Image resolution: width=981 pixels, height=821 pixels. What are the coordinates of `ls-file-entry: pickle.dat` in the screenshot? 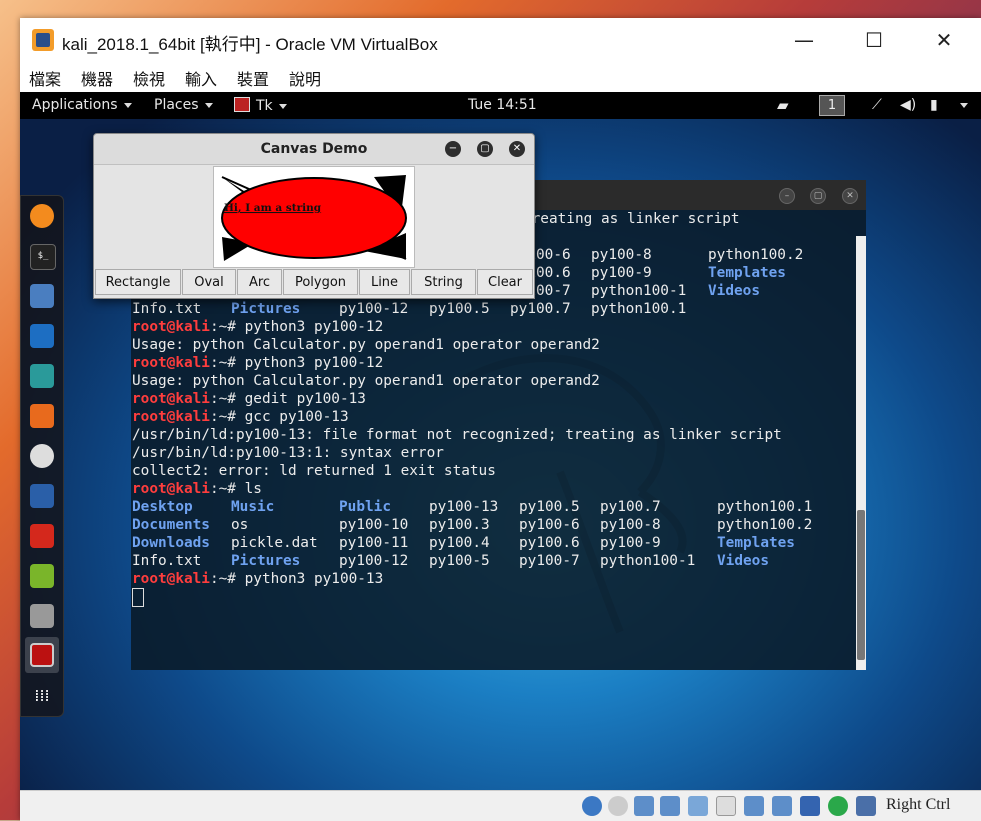 It's located at (274, 543).